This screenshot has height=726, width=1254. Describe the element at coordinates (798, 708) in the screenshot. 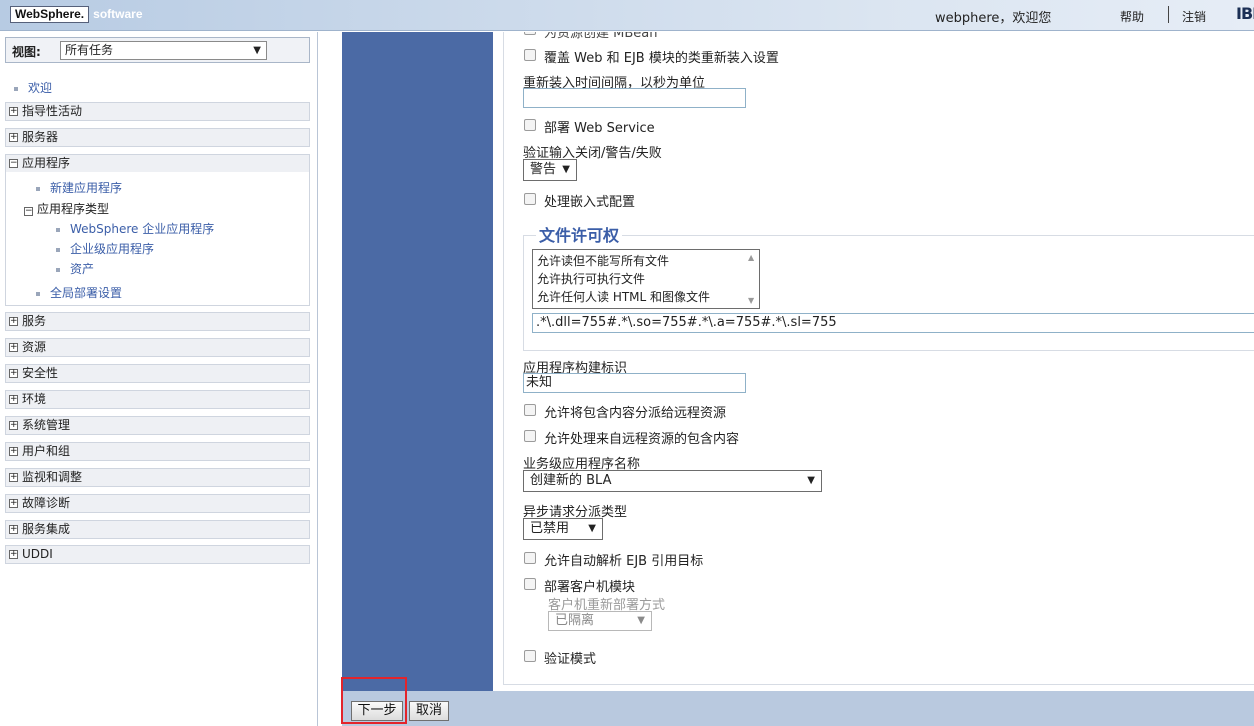

I see `wizard-button-bar: 下一步 取消` at that location.